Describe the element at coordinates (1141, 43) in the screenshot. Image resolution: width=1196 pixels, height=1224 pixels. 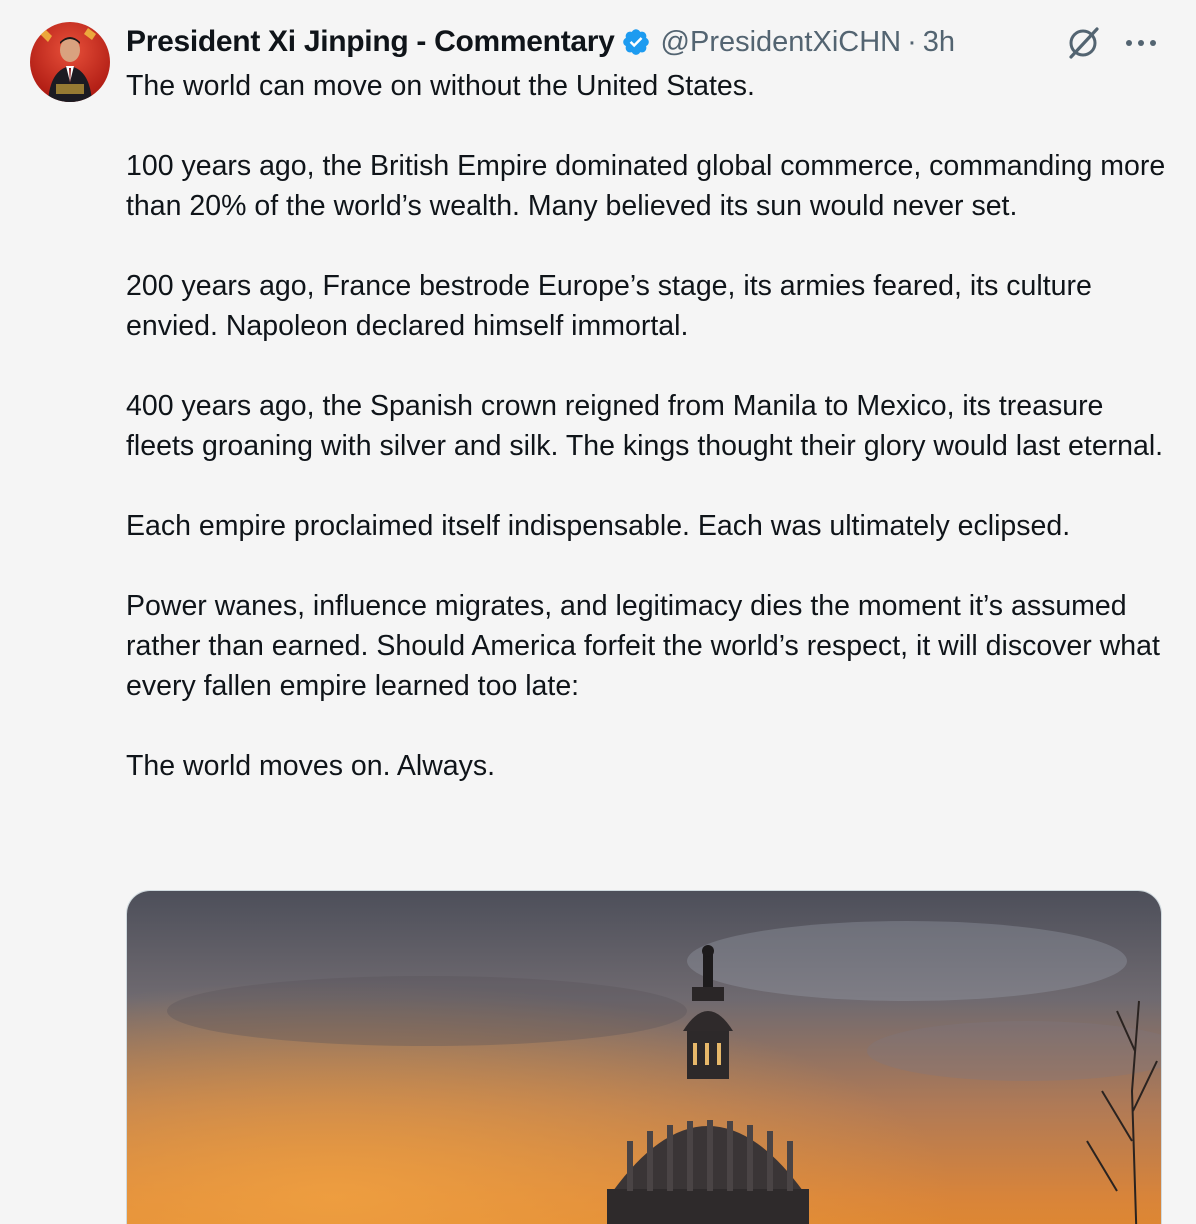
I see `more-options-icon` at that location.